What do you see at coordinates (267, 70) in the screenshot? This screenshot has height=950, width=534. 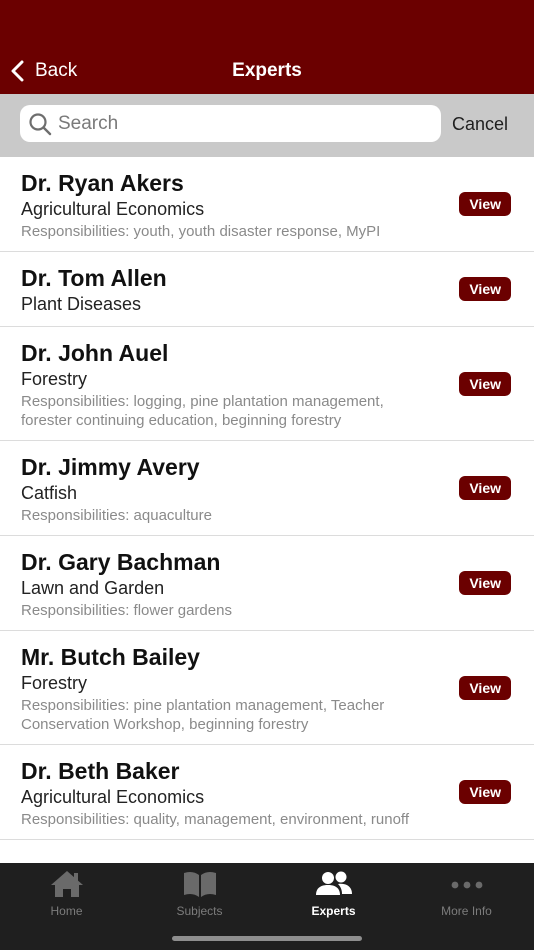 I see `page-title: Experts` at bounding box center [267, 70].